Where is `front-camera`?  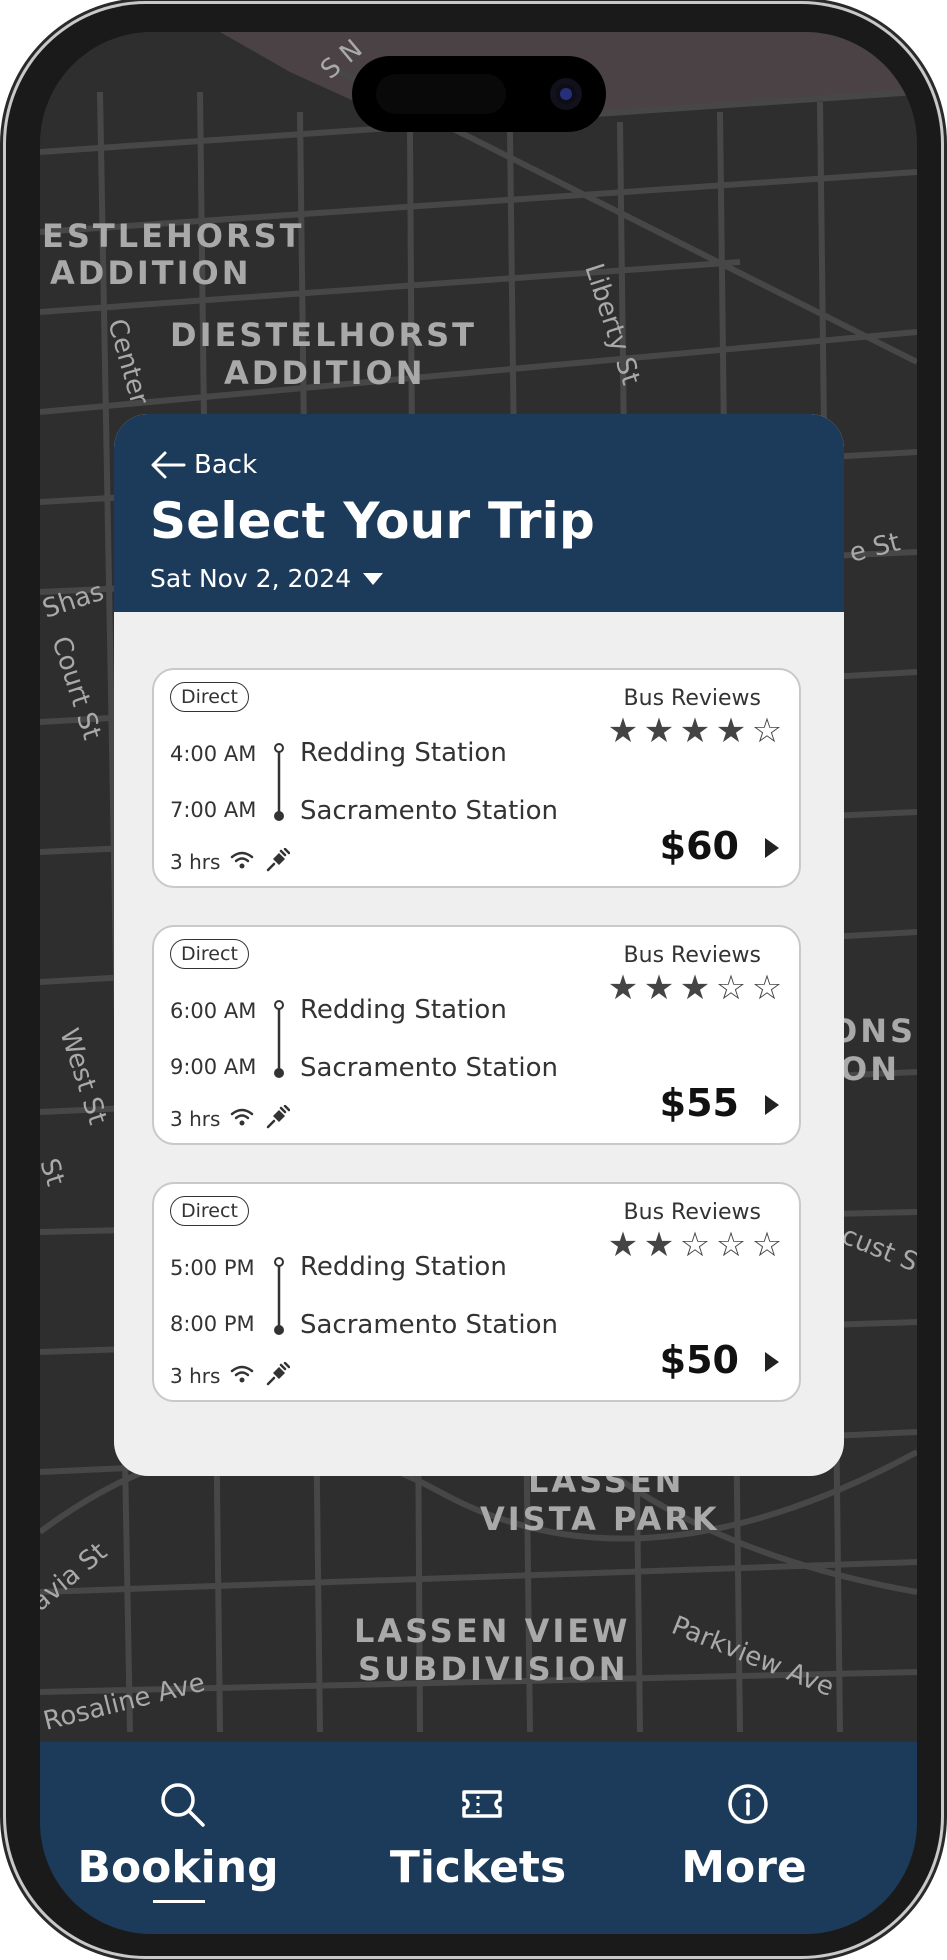
front-camera is located at coordinates (566, 94).